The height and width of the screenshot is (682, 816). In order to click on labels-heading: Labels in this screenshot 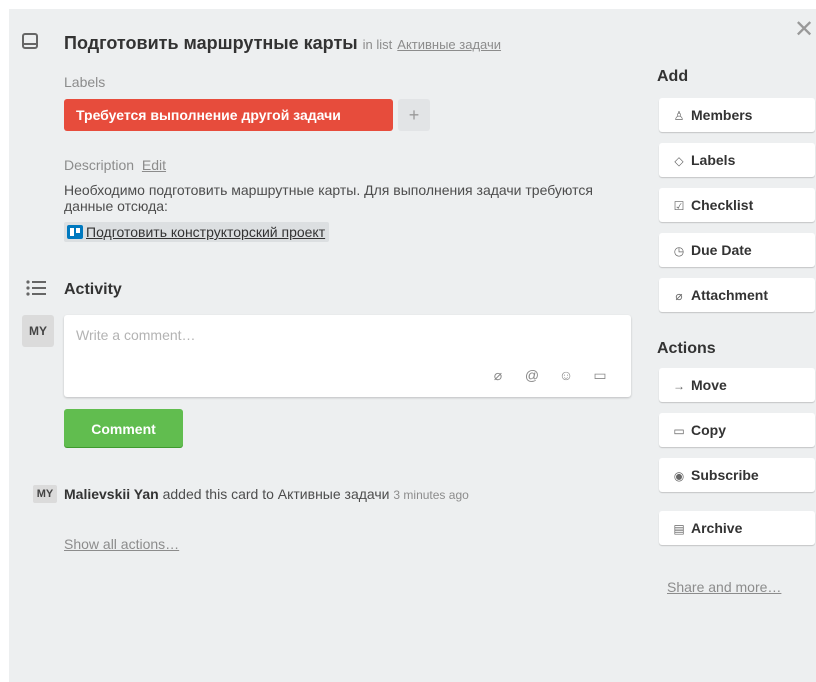, I will do `click(85, 82)`.